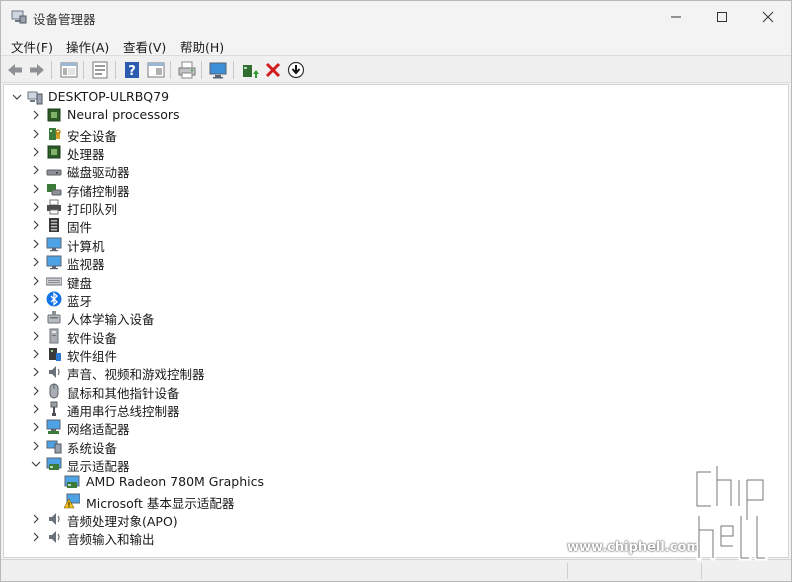  What do you see at coordinates (396, 17) in the screenshot?
I see `title-bar: 设备管理器` at bounding box center [396, 17].